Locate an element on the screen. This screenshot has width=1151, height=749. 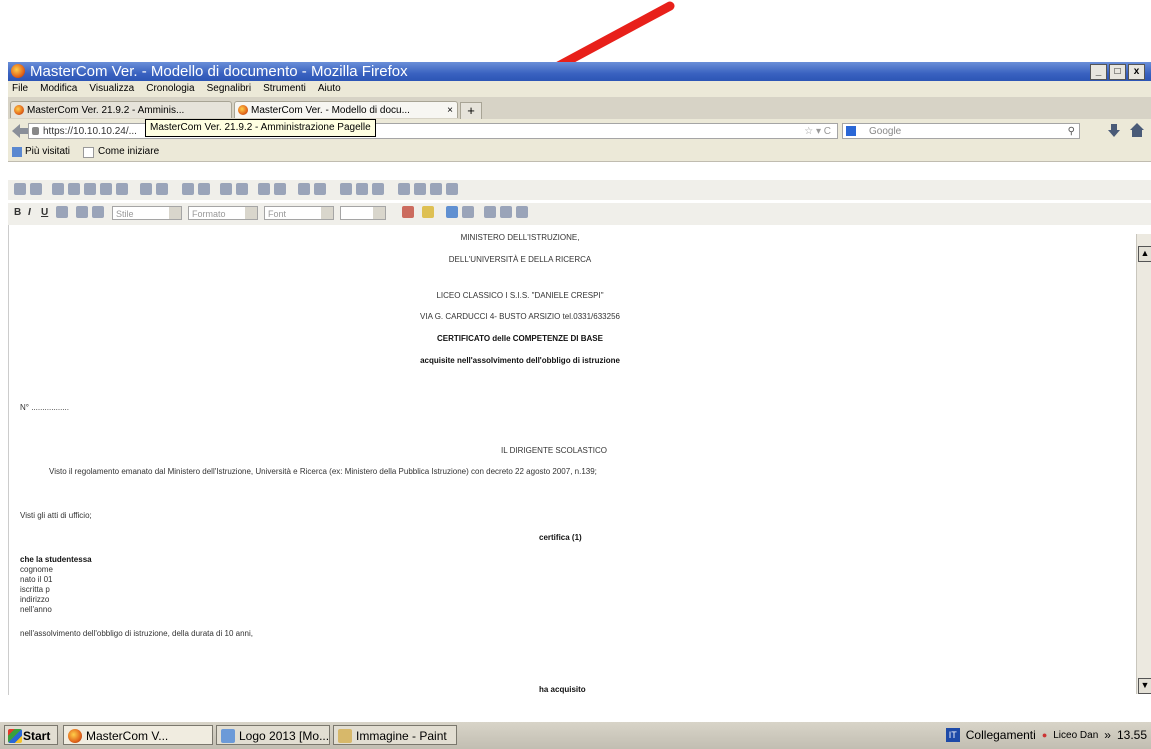
taskbar-item-label: Immagine - Paint is located at coordinates (401, 736).